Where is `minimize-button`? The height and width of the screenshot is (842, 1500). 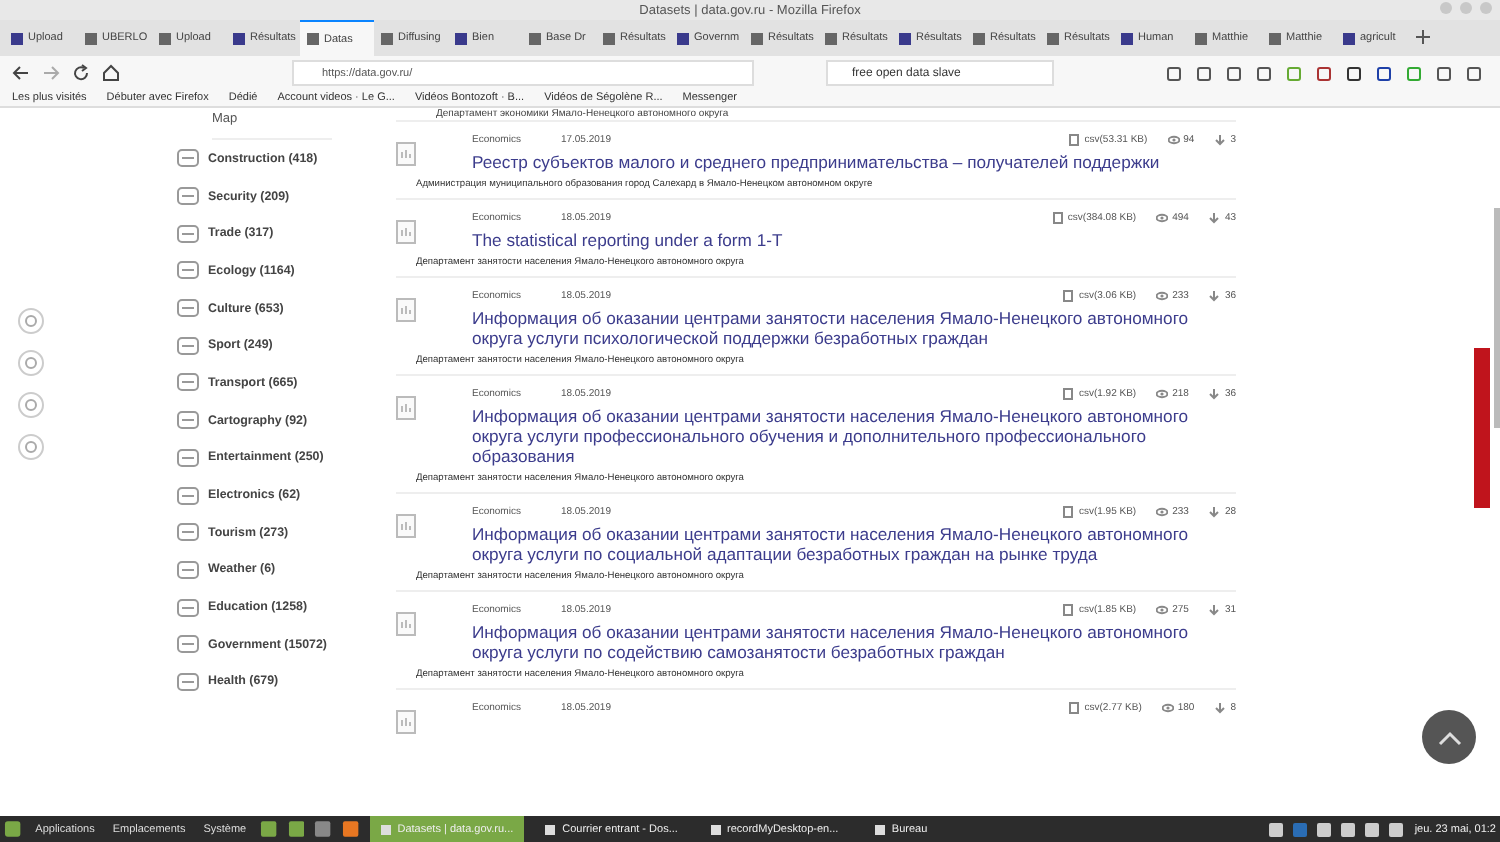
minimize-button is located at coordinates (1446, 8).